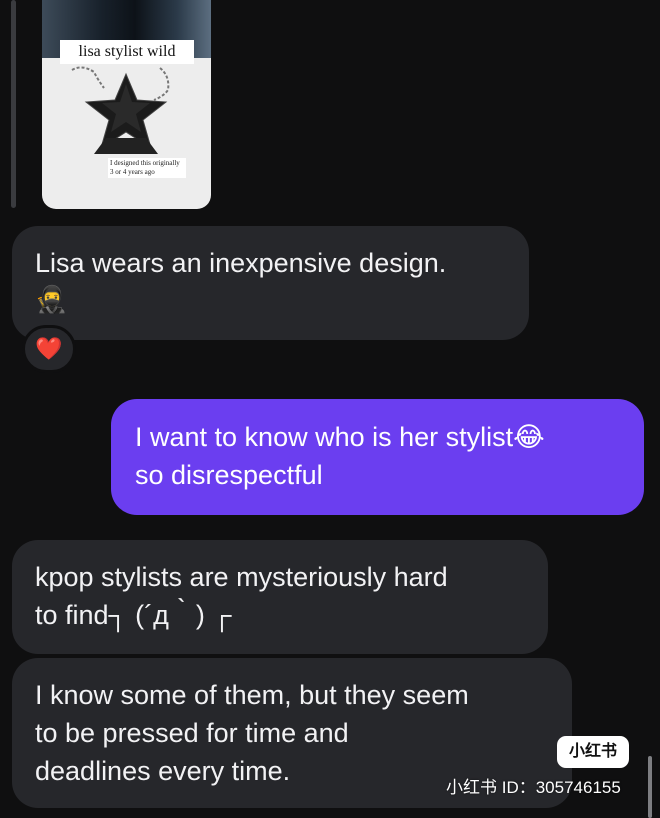 The width and height of the screenshot is (660, 818). I want to click on message-text: Lisa wears an inexpensive design., so click(241, 263).